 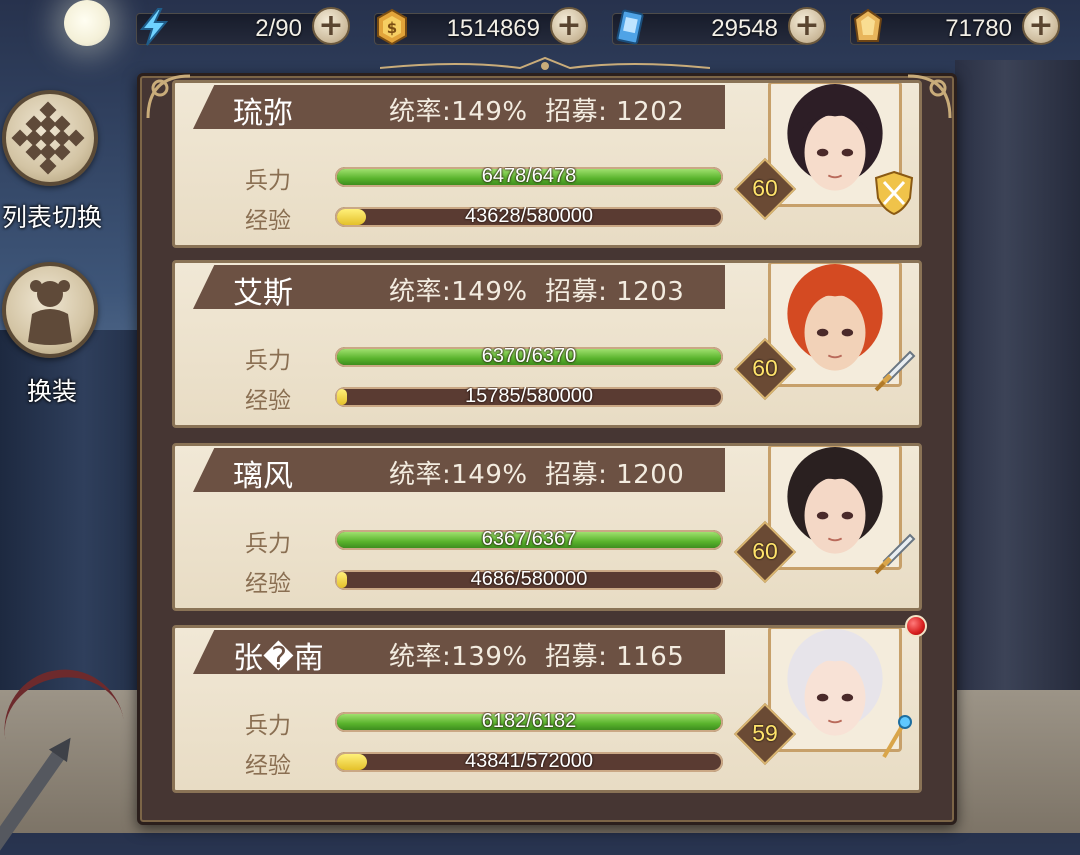 I want to click on troops-bar: 6478/6478, so click(x=529, y=177).